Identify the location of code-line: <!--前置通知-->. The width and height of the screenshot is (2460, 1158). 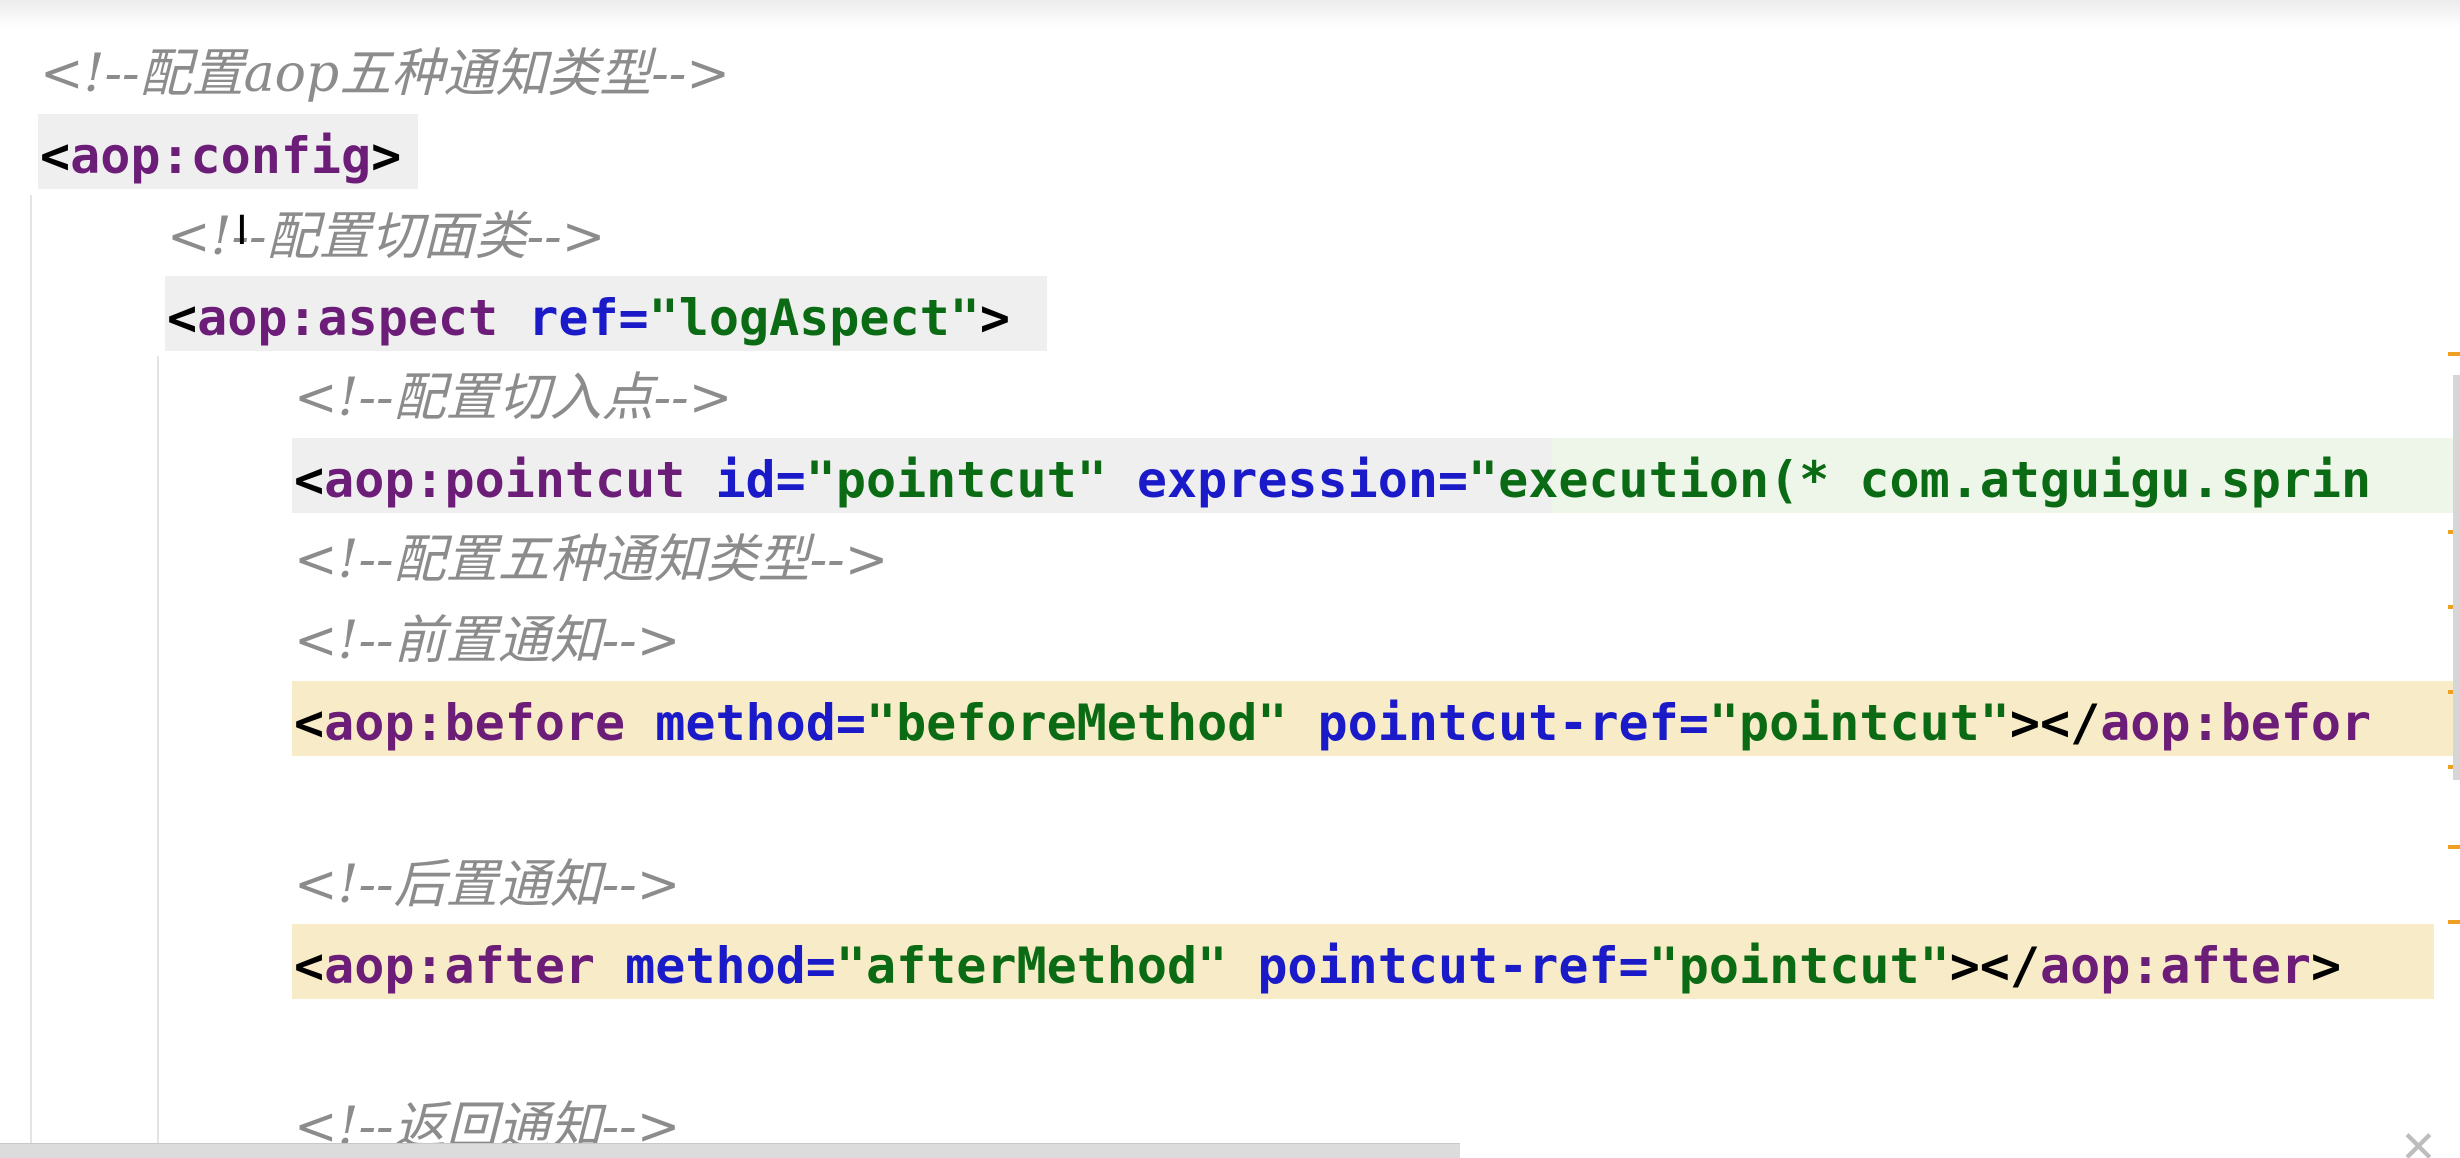
(487, 641).